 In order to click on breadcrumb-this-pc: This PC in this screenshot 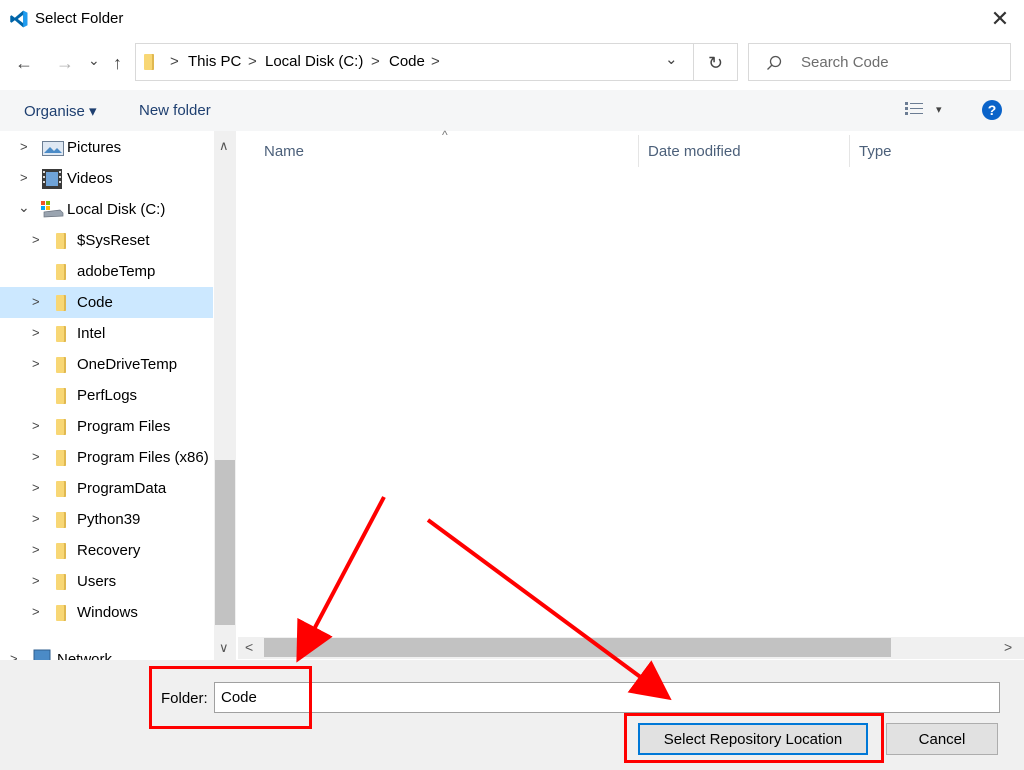, I will do `click(214, 61)`.